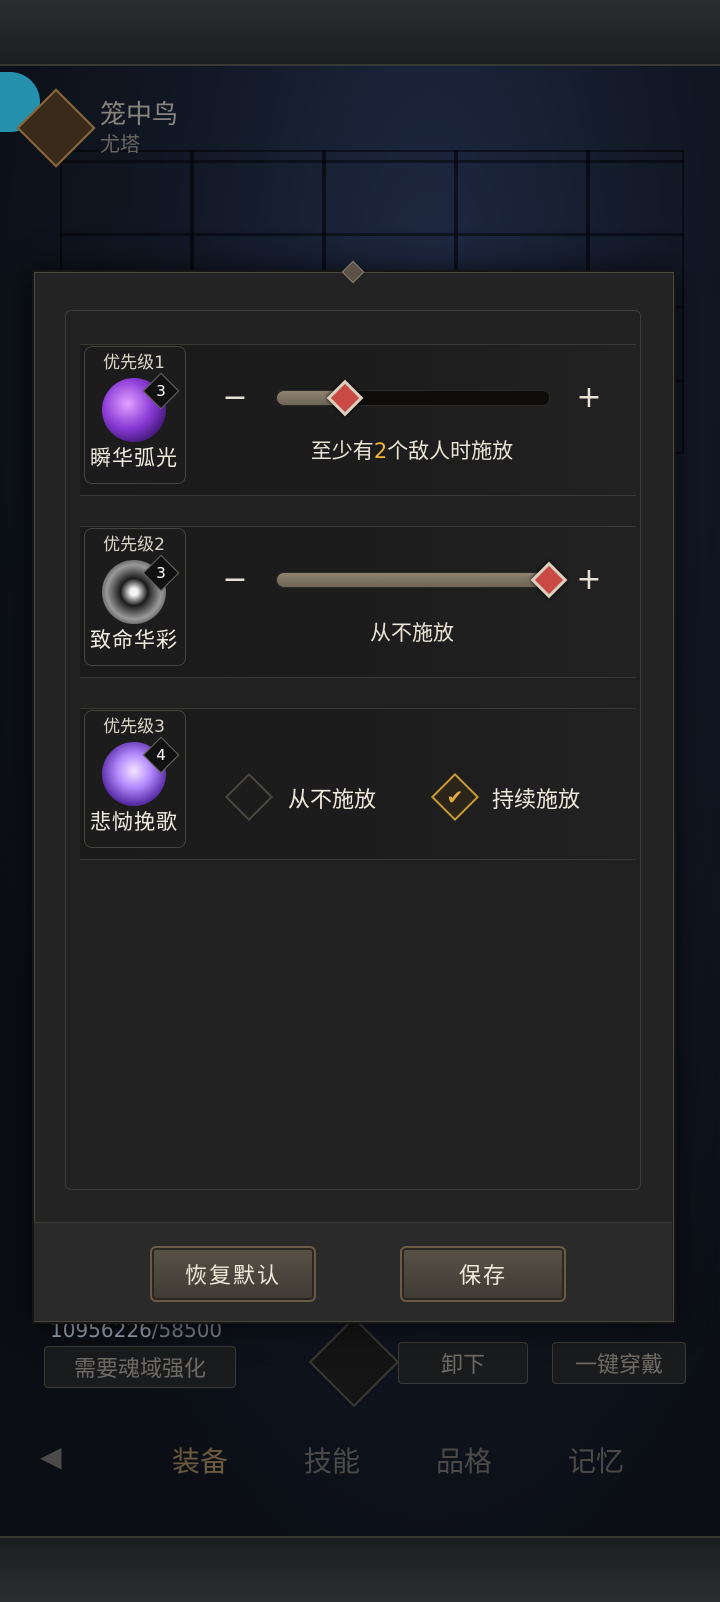  Describe the element at coordinates (412, 633) in the screenshot. I see `cast-condition-text: 从不施放` at that location.